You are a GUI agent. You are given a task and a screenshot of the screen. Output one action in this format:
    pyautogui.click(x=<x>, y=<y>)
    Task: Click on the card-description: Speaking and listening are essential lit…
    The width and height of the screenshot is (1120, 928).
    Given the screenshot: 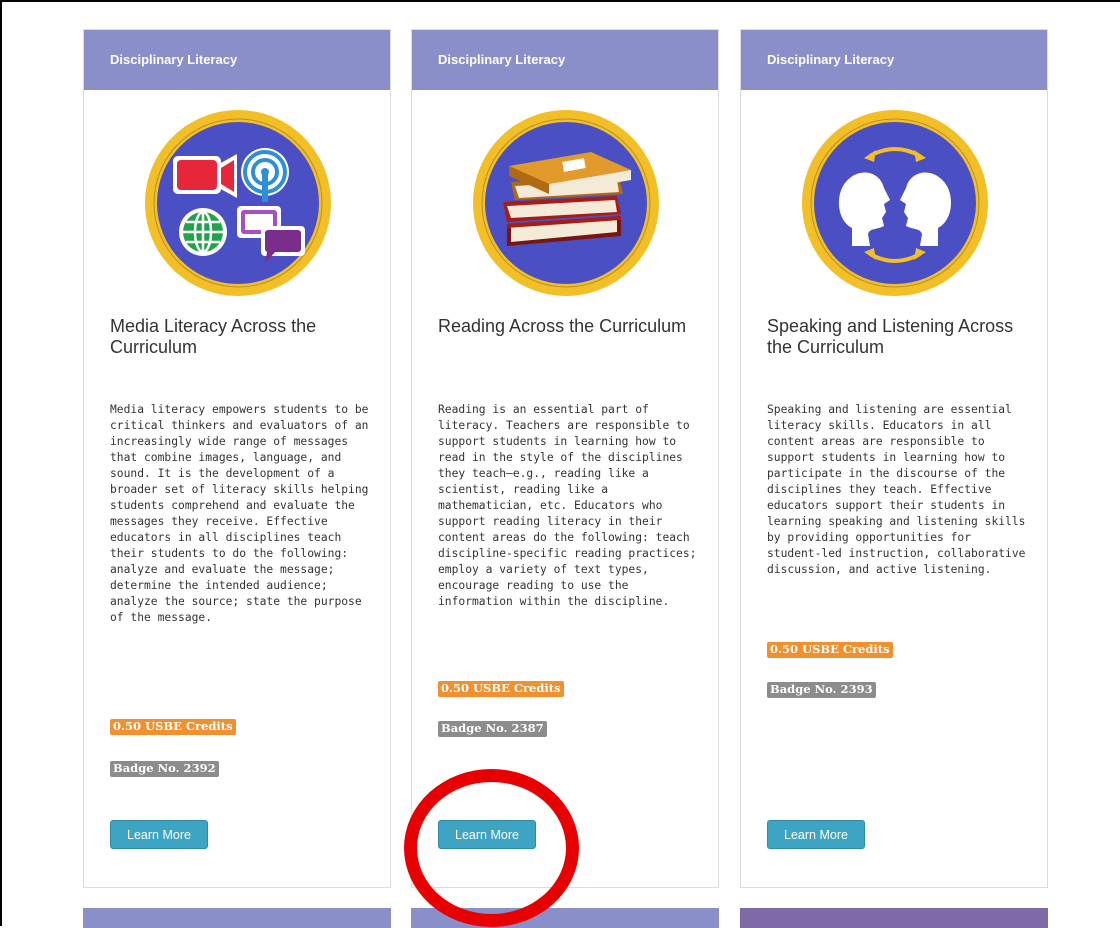 What is the action you would take?
    pyautogui.click(x=896, y=489)
    